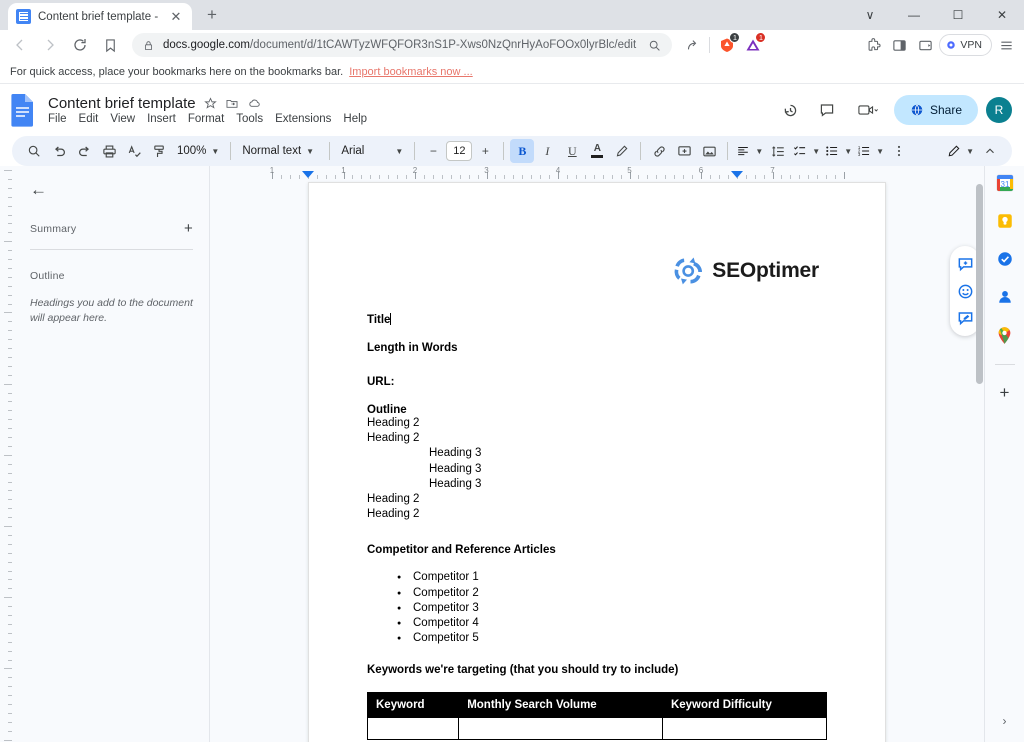 The image size is (1024, 742). Describe the element at coordinates (459, 151) in the screenshot. I see `font-size-input: 12` at that location.